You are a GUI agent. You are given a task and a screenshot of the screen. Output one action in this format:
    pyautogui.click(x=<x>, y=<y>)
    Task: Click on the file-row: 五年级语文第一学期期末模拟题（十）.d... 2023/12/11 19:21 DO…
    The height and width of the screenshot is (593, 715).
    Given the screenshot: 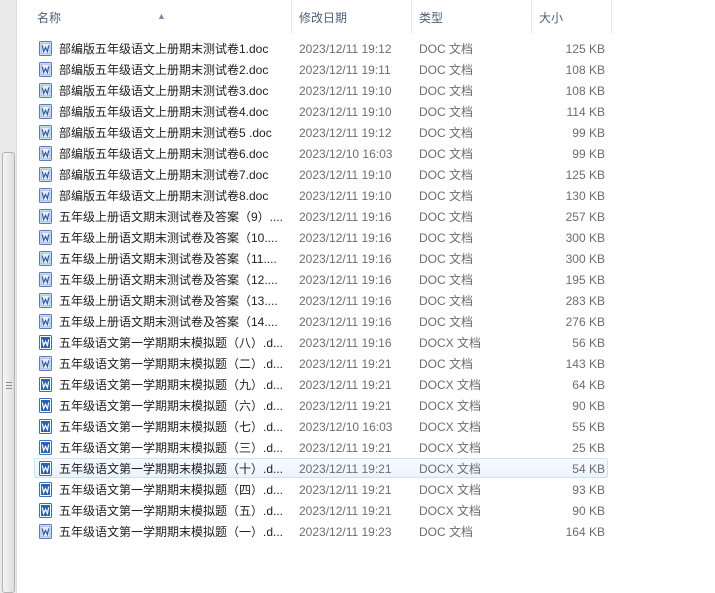 What is the action you would take?
    pyautogui.click(x=321, y=468)
    